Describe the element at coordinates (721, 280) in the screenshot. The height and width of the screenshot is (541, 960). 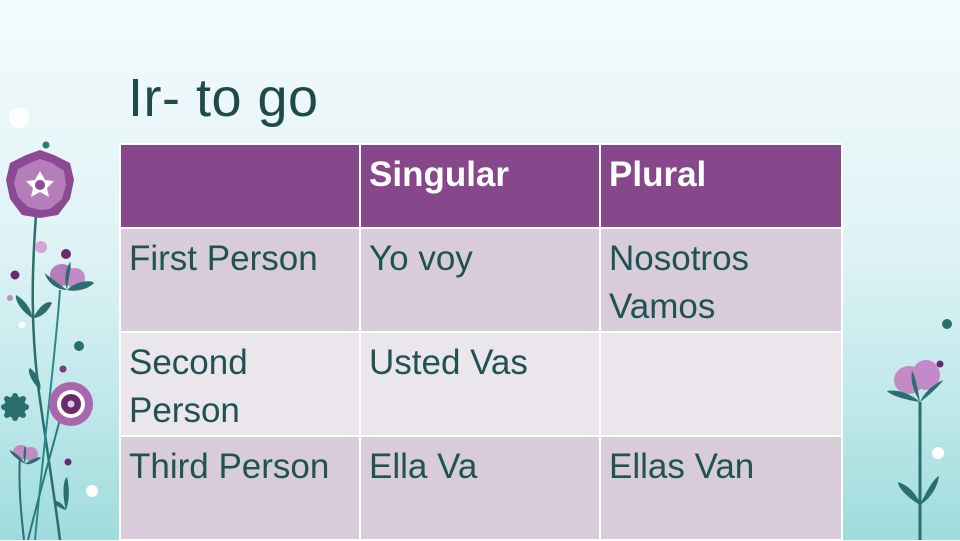
I see `plural-cell: Nosotros Vamos` at that location.